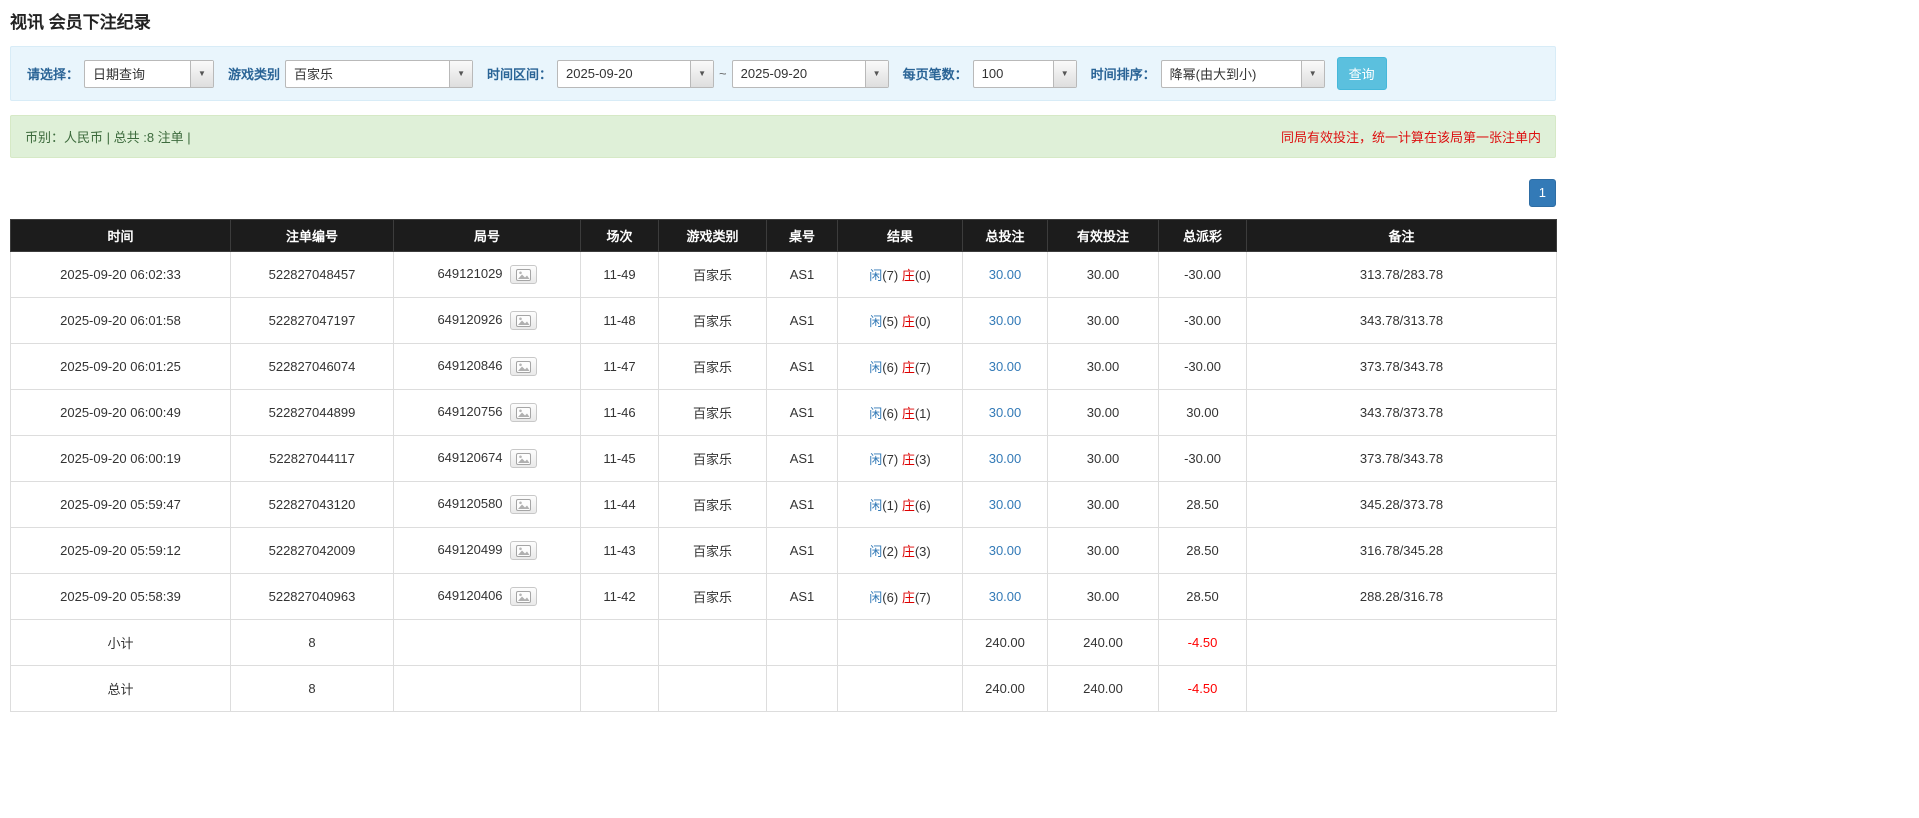  I want to click on cell-remark: 345.28/373.78, so click(1401, 504).